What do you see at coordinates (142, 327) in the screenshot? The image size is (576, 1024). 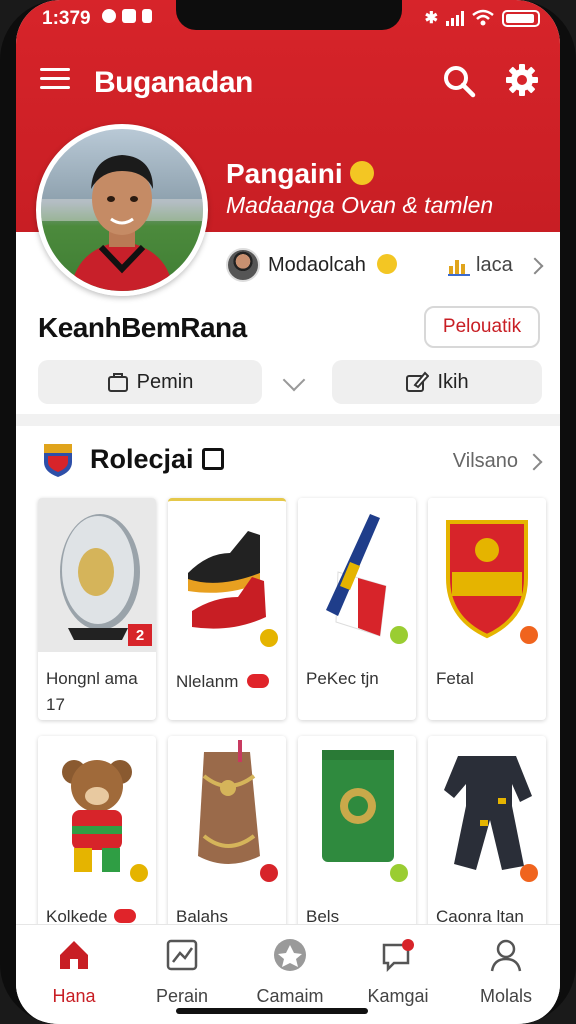 I see `username: KeanhBemRana` at bounding box center [142, 327].